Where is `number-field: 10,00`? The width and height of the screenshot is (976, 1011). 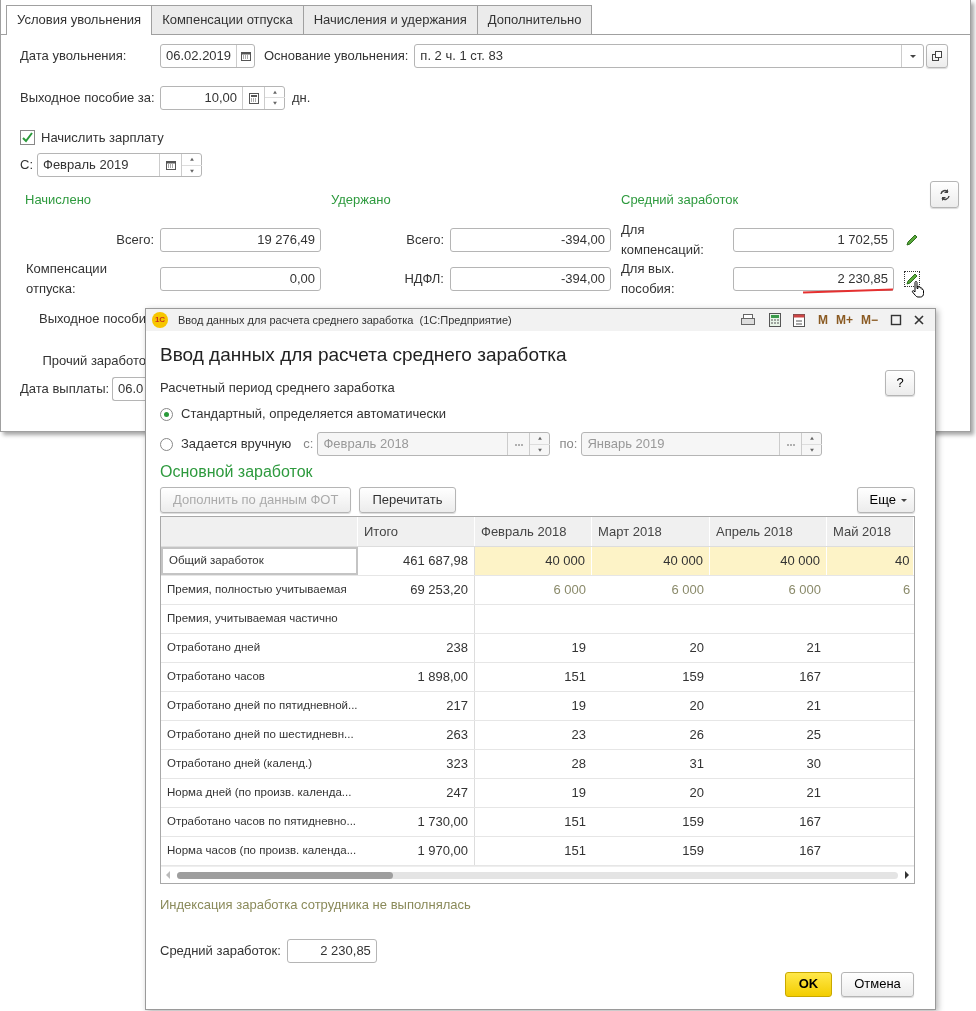
number-field: 10,00 is located at coordinates (222, 97).